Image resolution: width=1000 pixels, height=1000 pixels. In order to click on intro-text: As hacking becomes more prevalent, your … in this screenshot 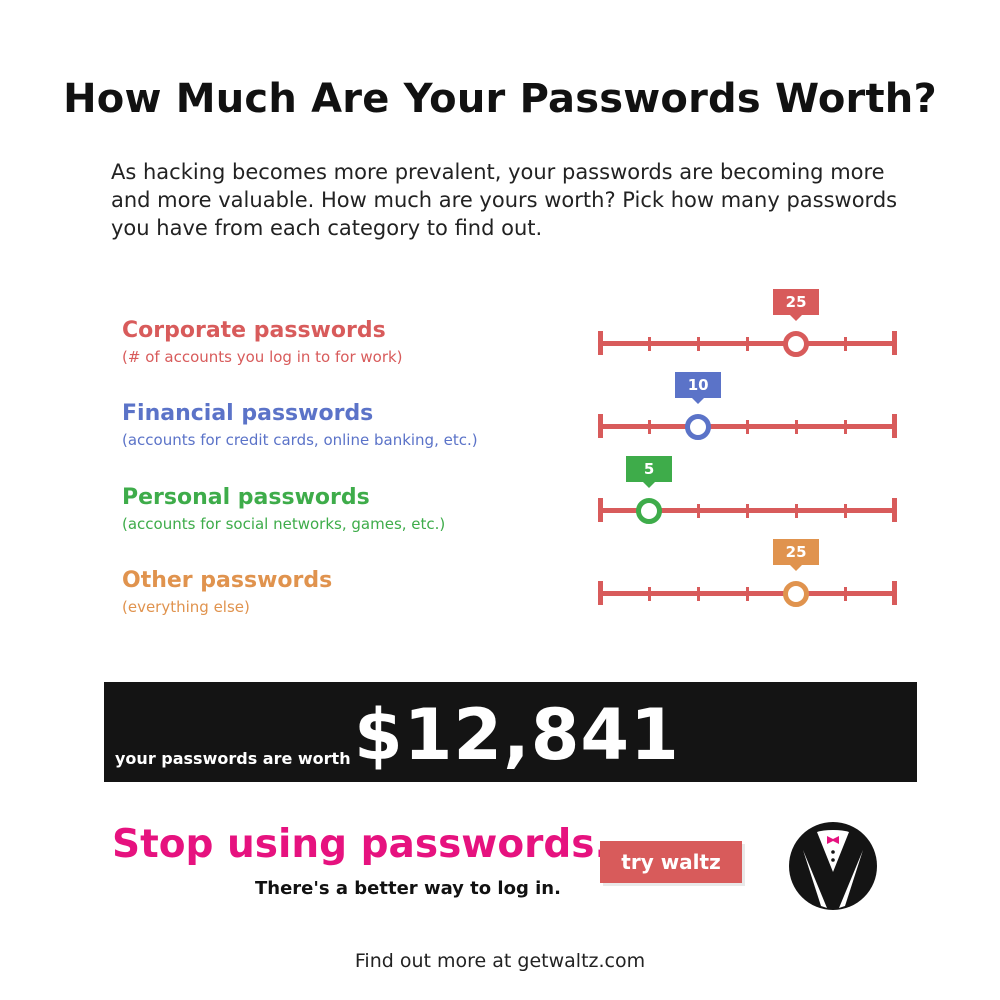, I will do `click(504, 200)`.